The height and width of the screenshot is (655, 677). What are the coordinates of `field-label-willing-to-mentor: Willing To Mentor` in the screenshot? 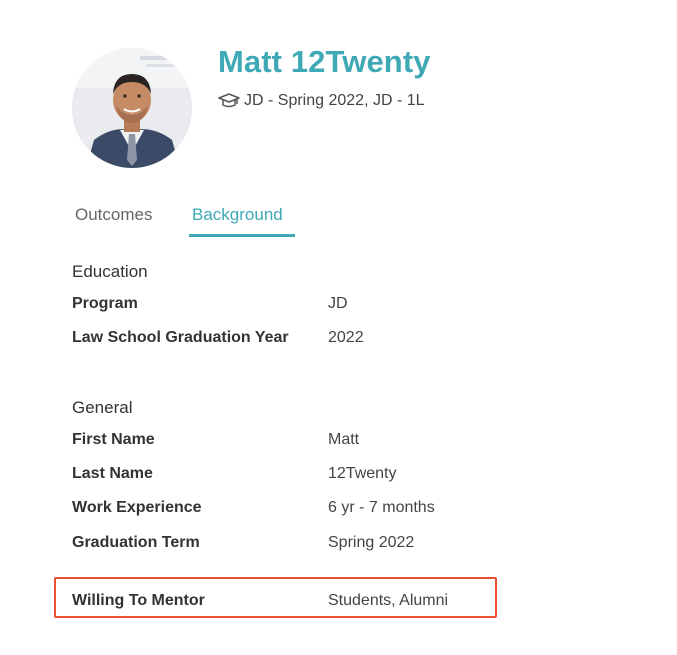 It's located at (138, 600).